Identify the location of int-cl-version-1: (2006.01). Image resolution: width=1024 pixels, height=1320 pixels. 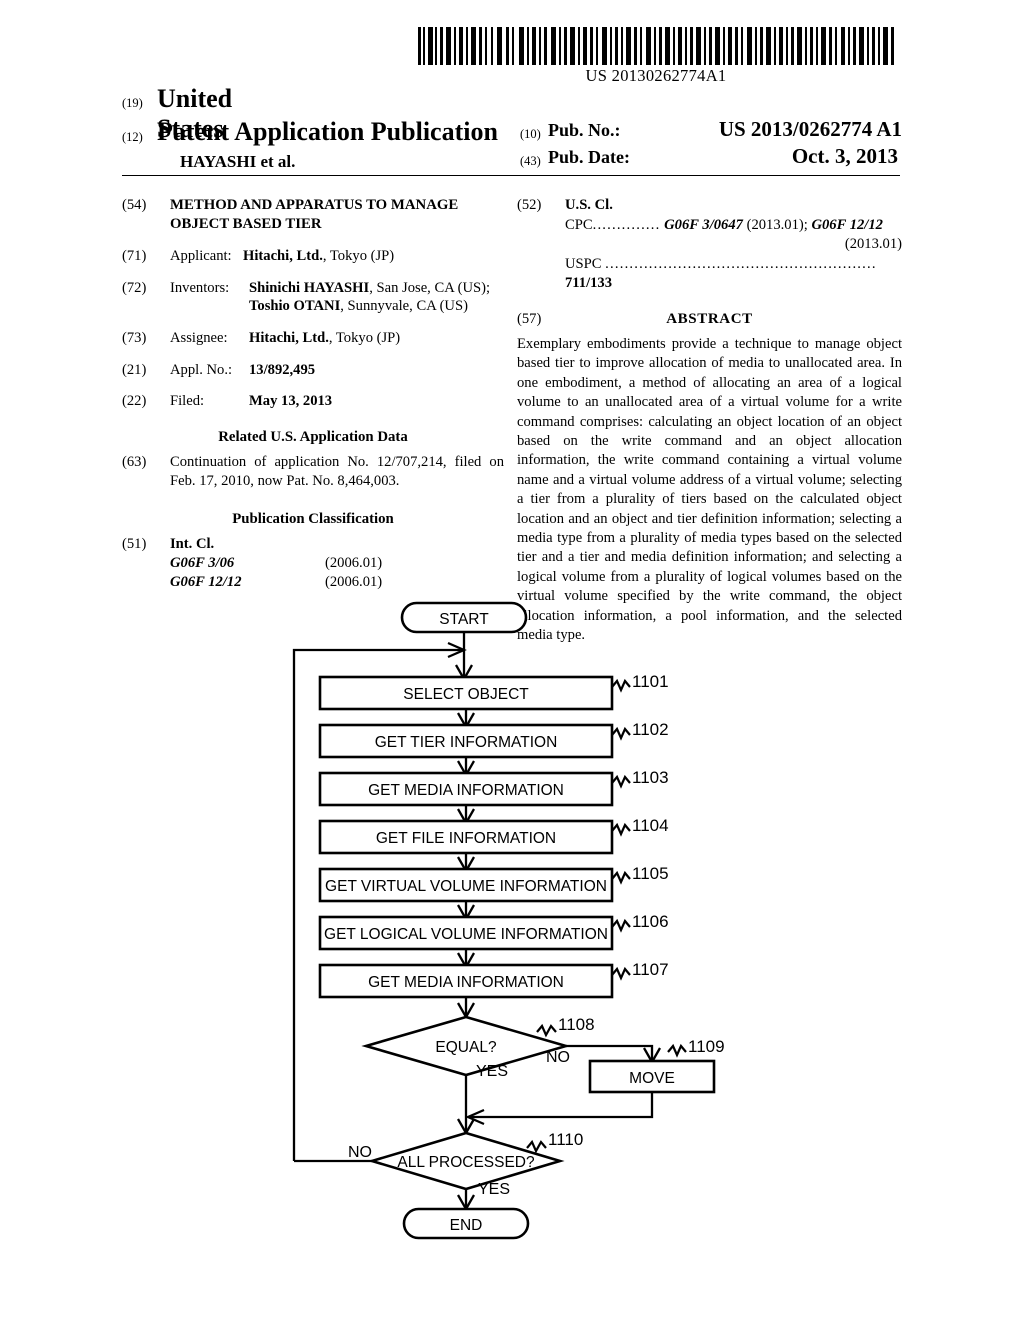
(354, 563).